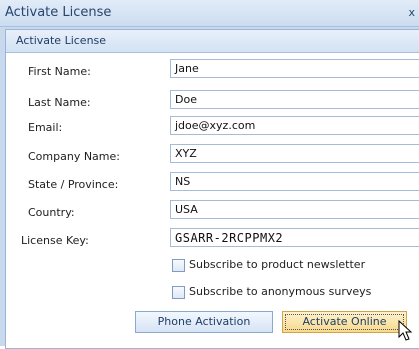 The width and height of the screenshot is (419, 349). Describe the element at coordinates (59, 102) in the screenshot. I see `last-name-label: Last Name:` at that location.